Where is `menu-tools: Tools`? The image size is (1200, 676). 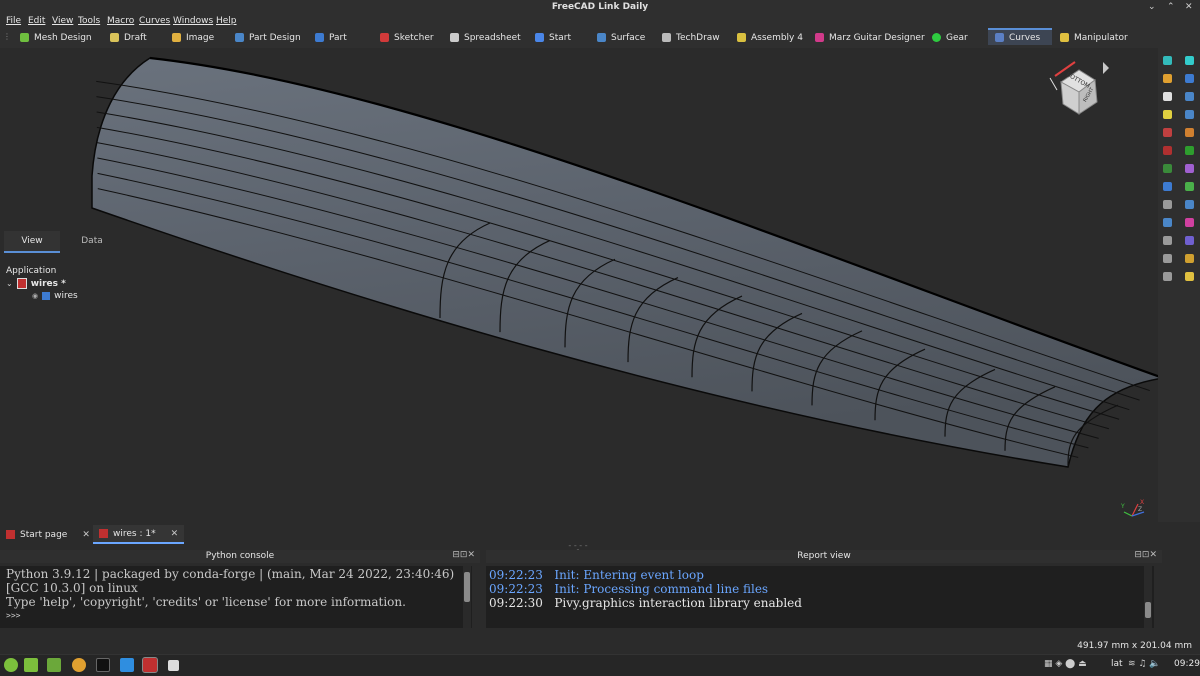 menu-tools: Tools is located at coordinates (89, 21).